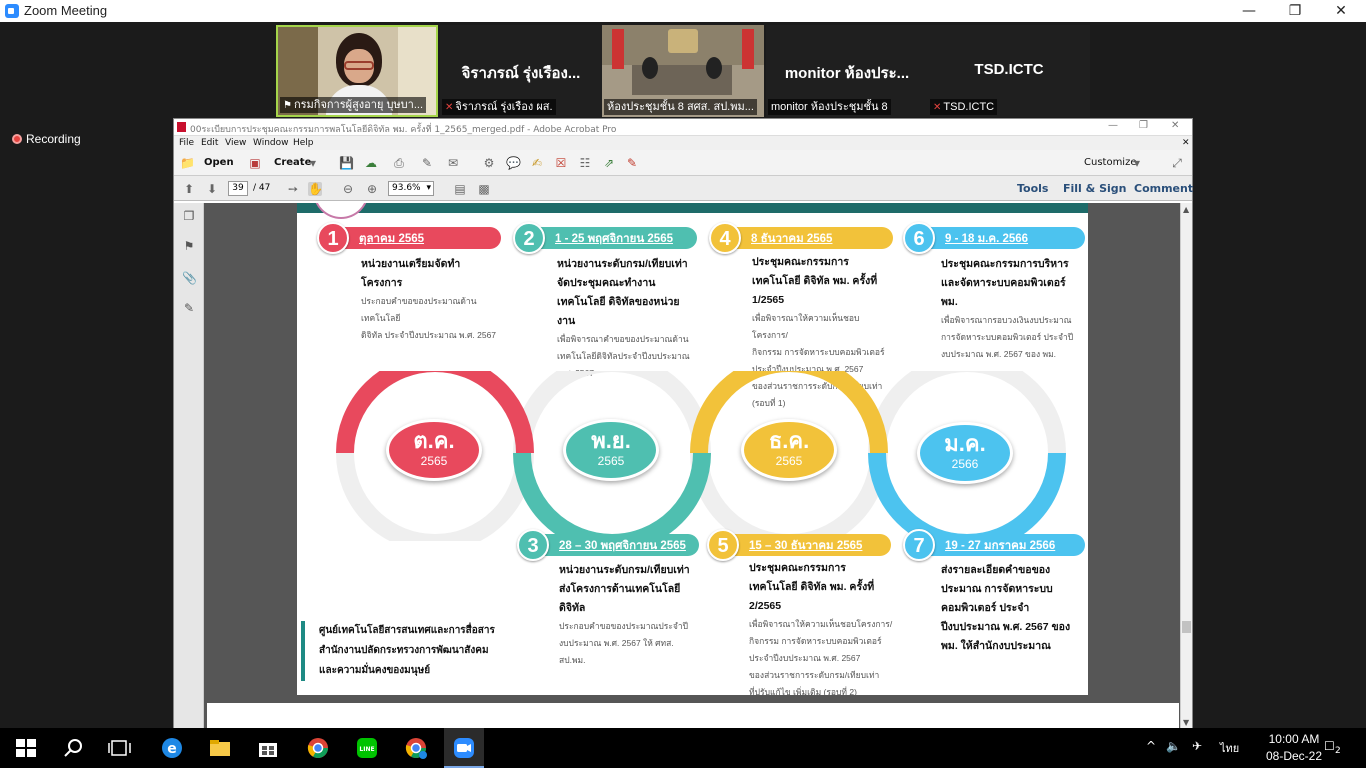 Image resolution: width=1366 pixels, height=768 pixels. I want to click on step-sub-line: งบประมาณ พ.ศ. 2567 ให้ ศทส., so click(616, 643).